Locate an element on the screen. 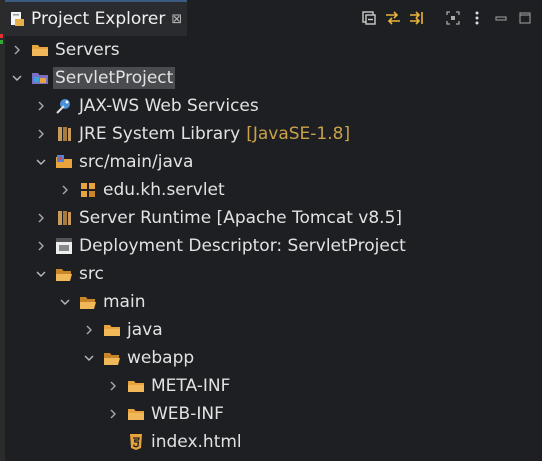 The height and width of the screenshot is (461, 542). tree-item-index-html: index.html is located at coordinates (273, 442).